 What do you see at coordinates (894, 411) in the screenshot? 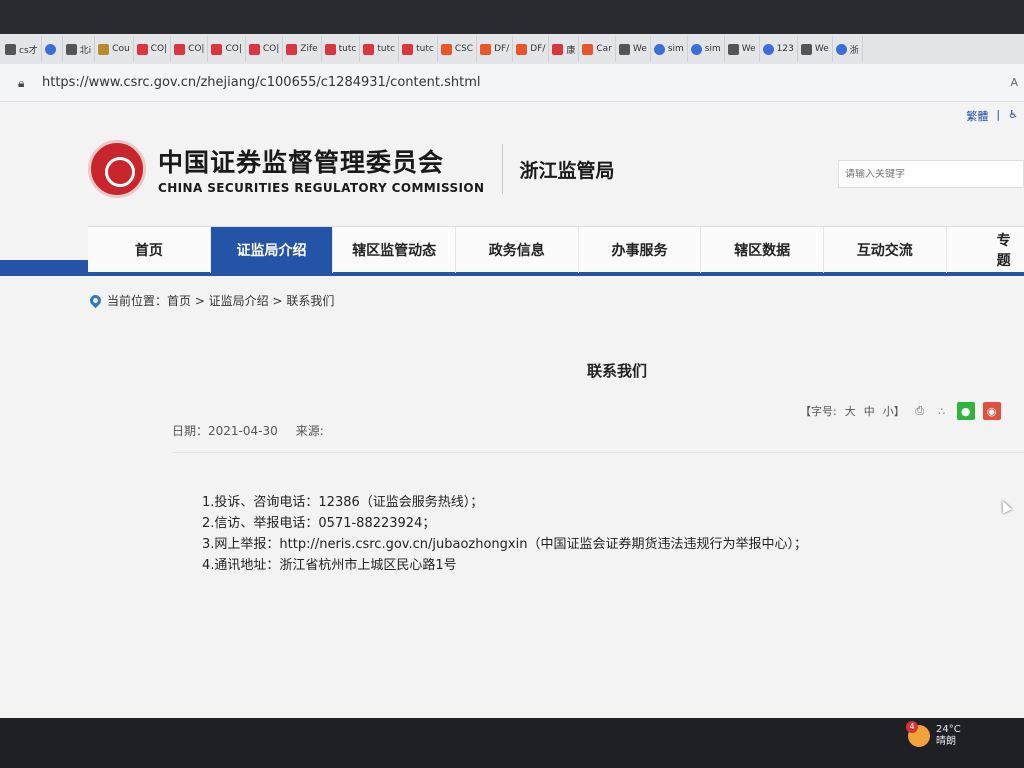
I see `font-size-small: 小】` at bounding box center [894, 411].